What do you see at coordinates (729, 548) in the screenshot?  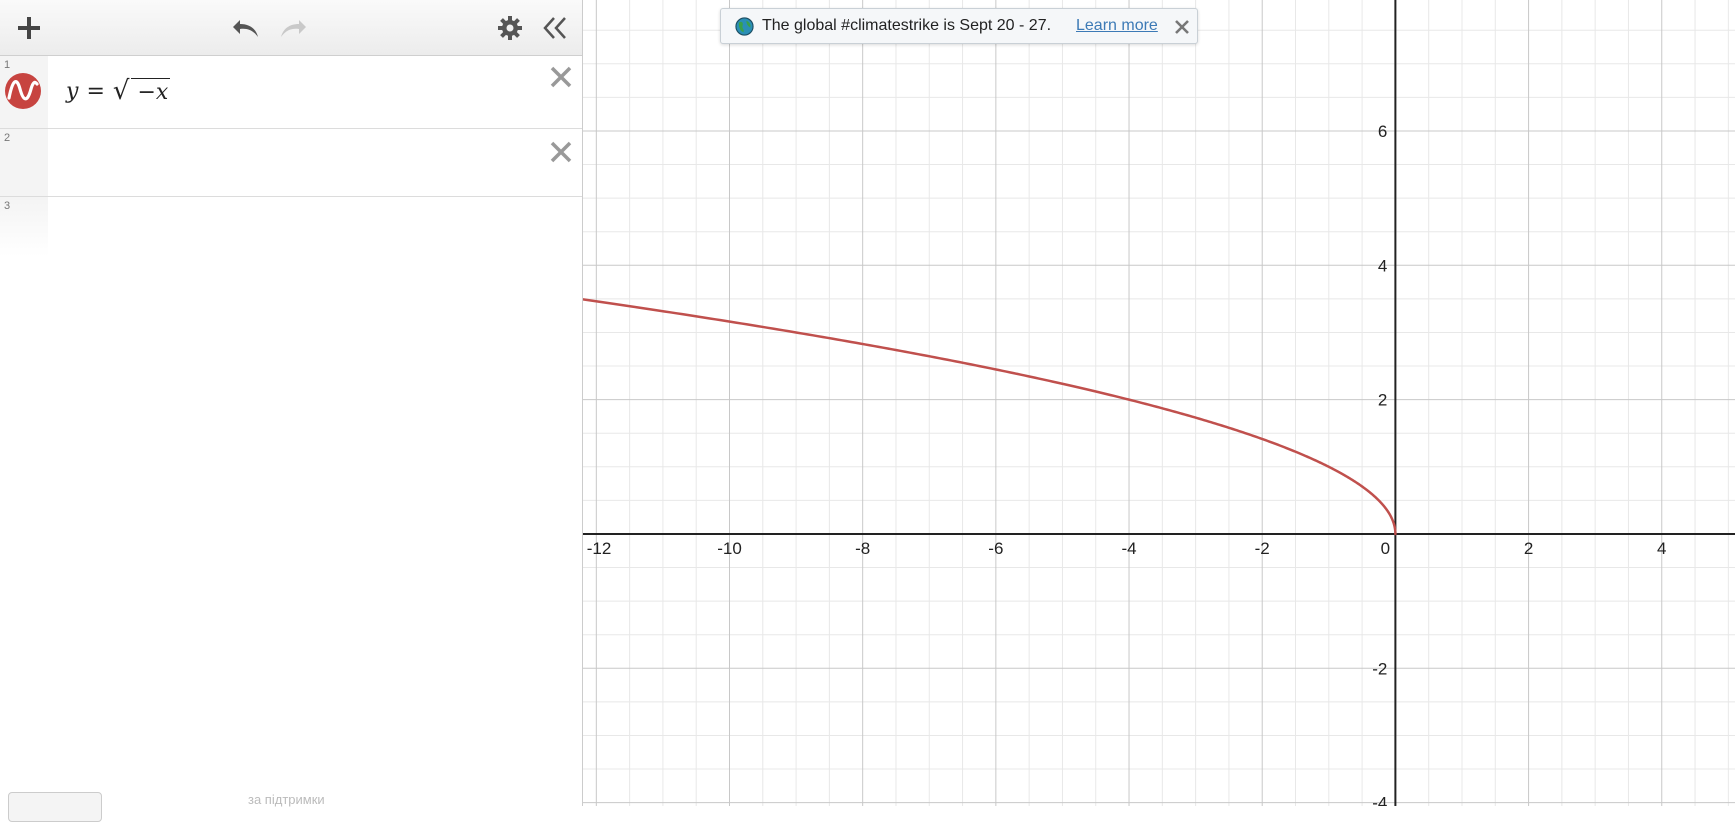 I see `x-tick-label: -10` at bounding box center [729, 548].